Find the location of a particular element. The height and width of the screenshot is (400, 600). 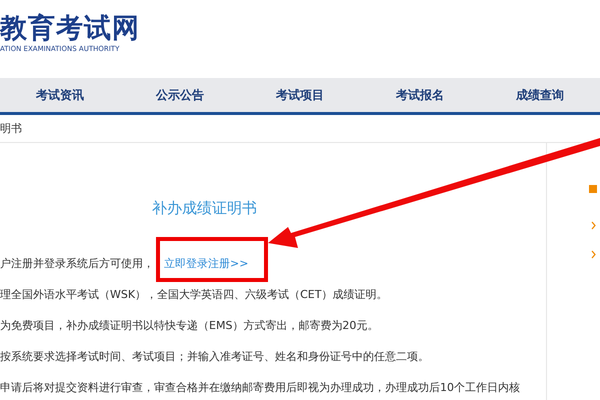

nav-link: 考试资讯 is located at coordinates (60, 95).